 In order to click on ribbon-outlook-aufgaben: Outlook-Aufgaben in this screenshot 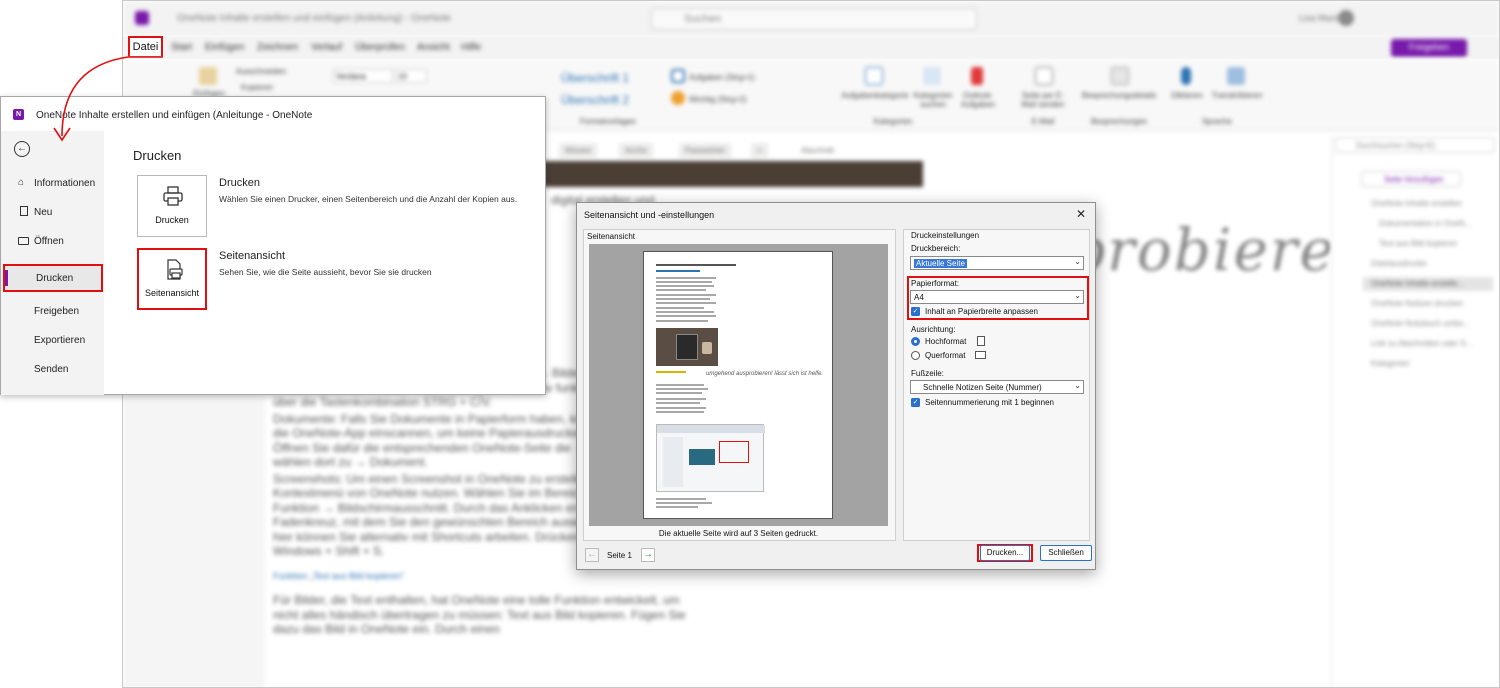, I will do `click(978, 100)`.